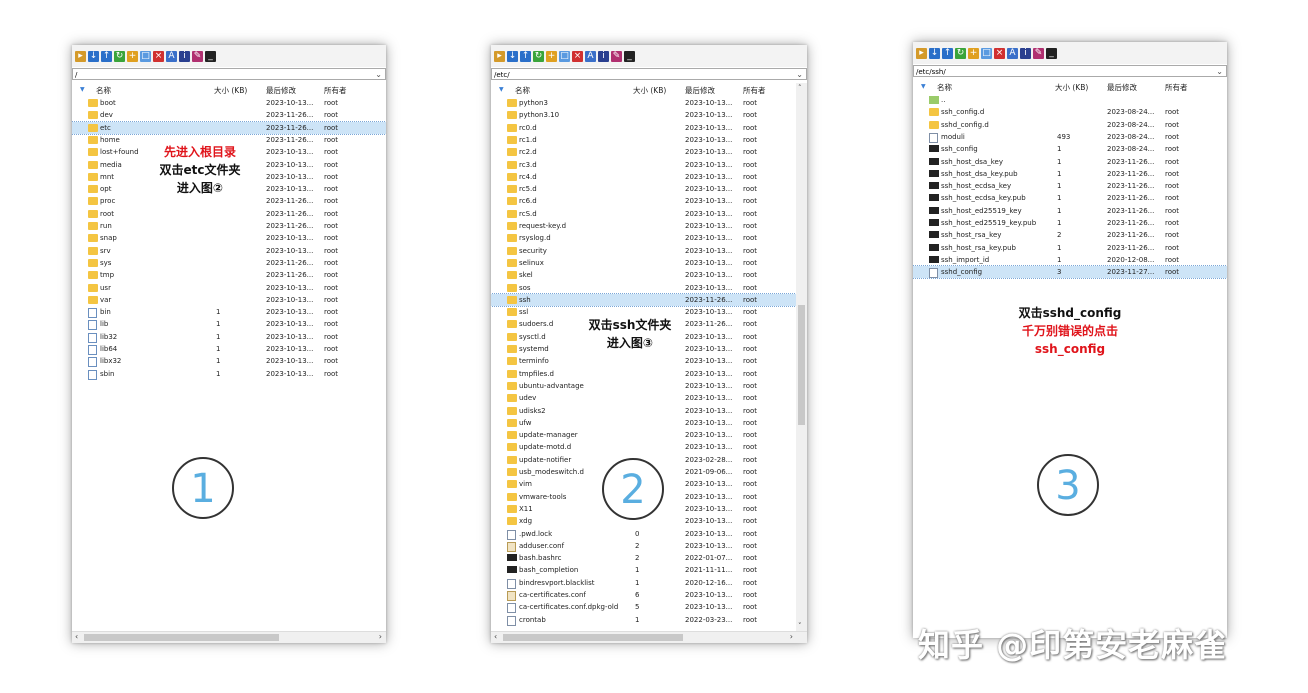  What do you see at coordinates (1070, 260) in the screenshot?
I see `file-row: ssh_import_id 1 2020-12-08... root` at bounding box center [1070, 260].